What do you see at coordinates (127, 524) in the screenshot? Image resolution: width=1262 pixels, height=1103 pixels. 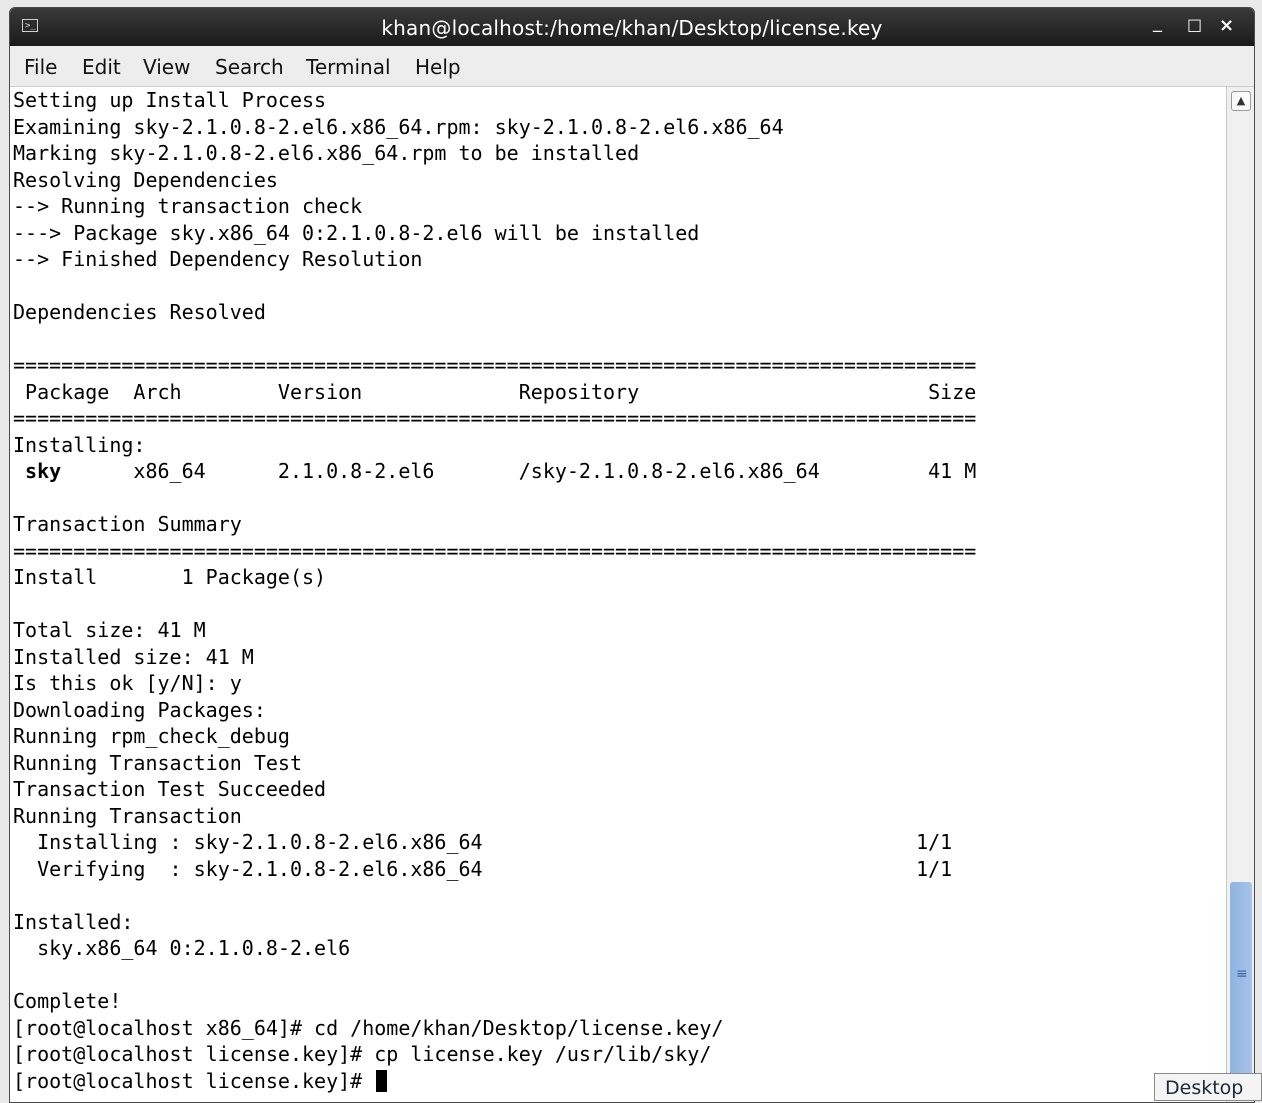 I see `terminal-line: Transaction Summary` at bounding box center [127, 524].